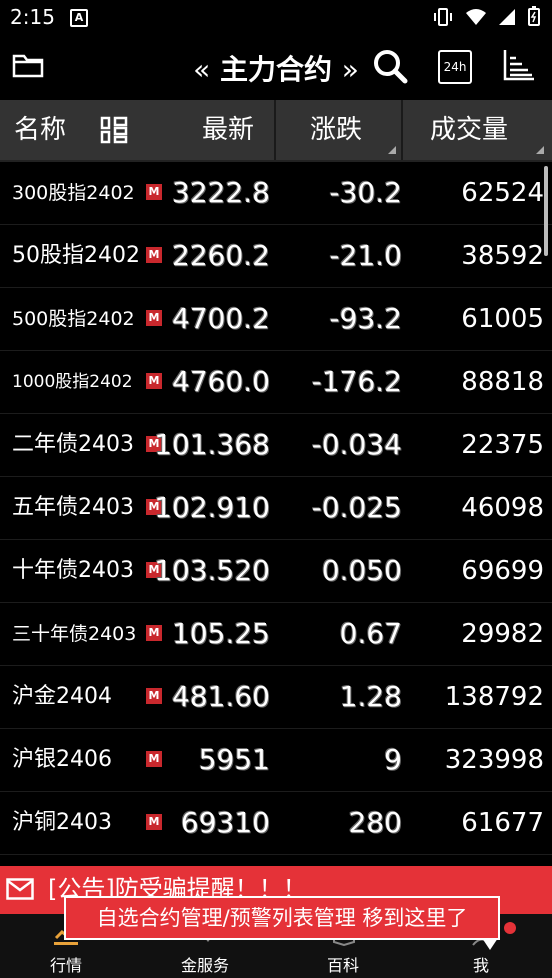  I want to click on last-price: 5951, so click(234, 759).